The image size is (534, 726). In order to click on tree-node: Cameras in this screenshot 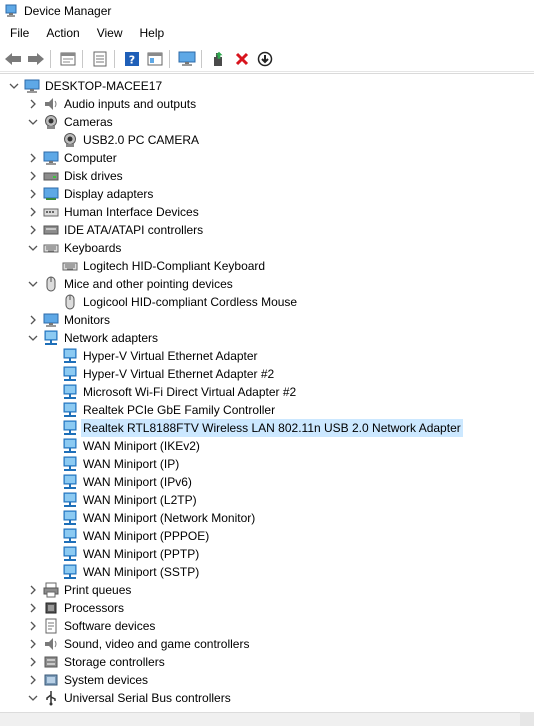, I will do `click(267, 122)`.